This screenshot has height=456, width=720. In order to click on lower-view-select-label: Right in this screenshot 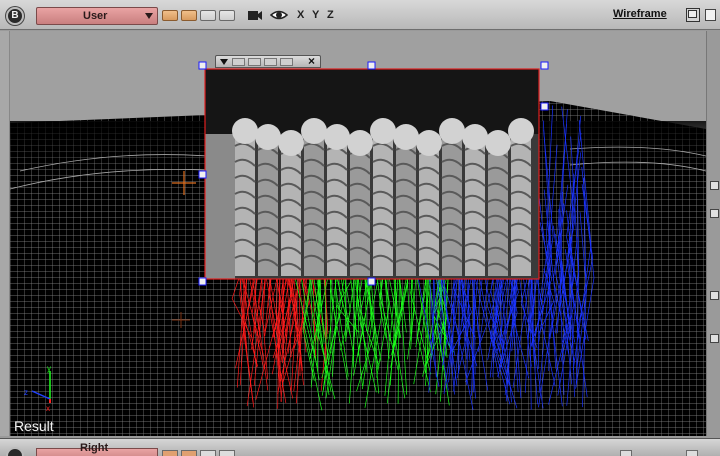, I will do `click(94, 448)`.